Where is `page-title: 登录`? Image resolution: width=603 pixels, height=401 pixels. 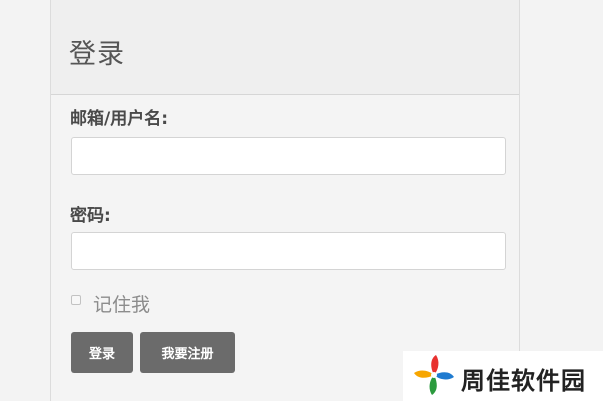
page-title: 登录 is located at coordinates (97, 54).